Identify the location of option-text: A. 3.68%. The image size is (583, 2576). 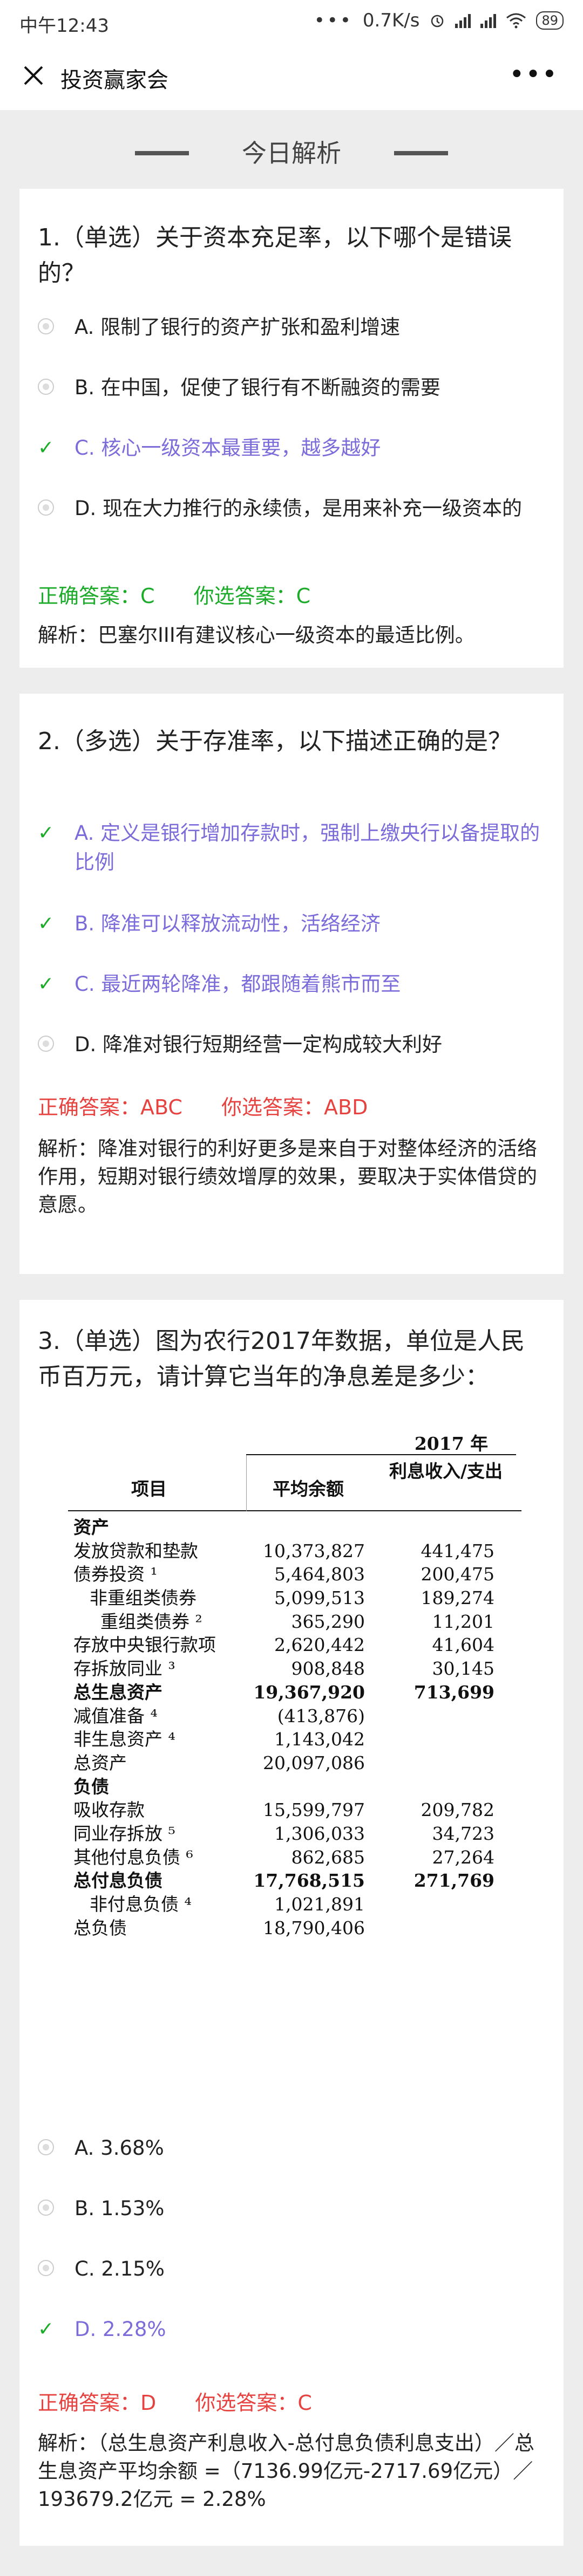
(119, 2148).